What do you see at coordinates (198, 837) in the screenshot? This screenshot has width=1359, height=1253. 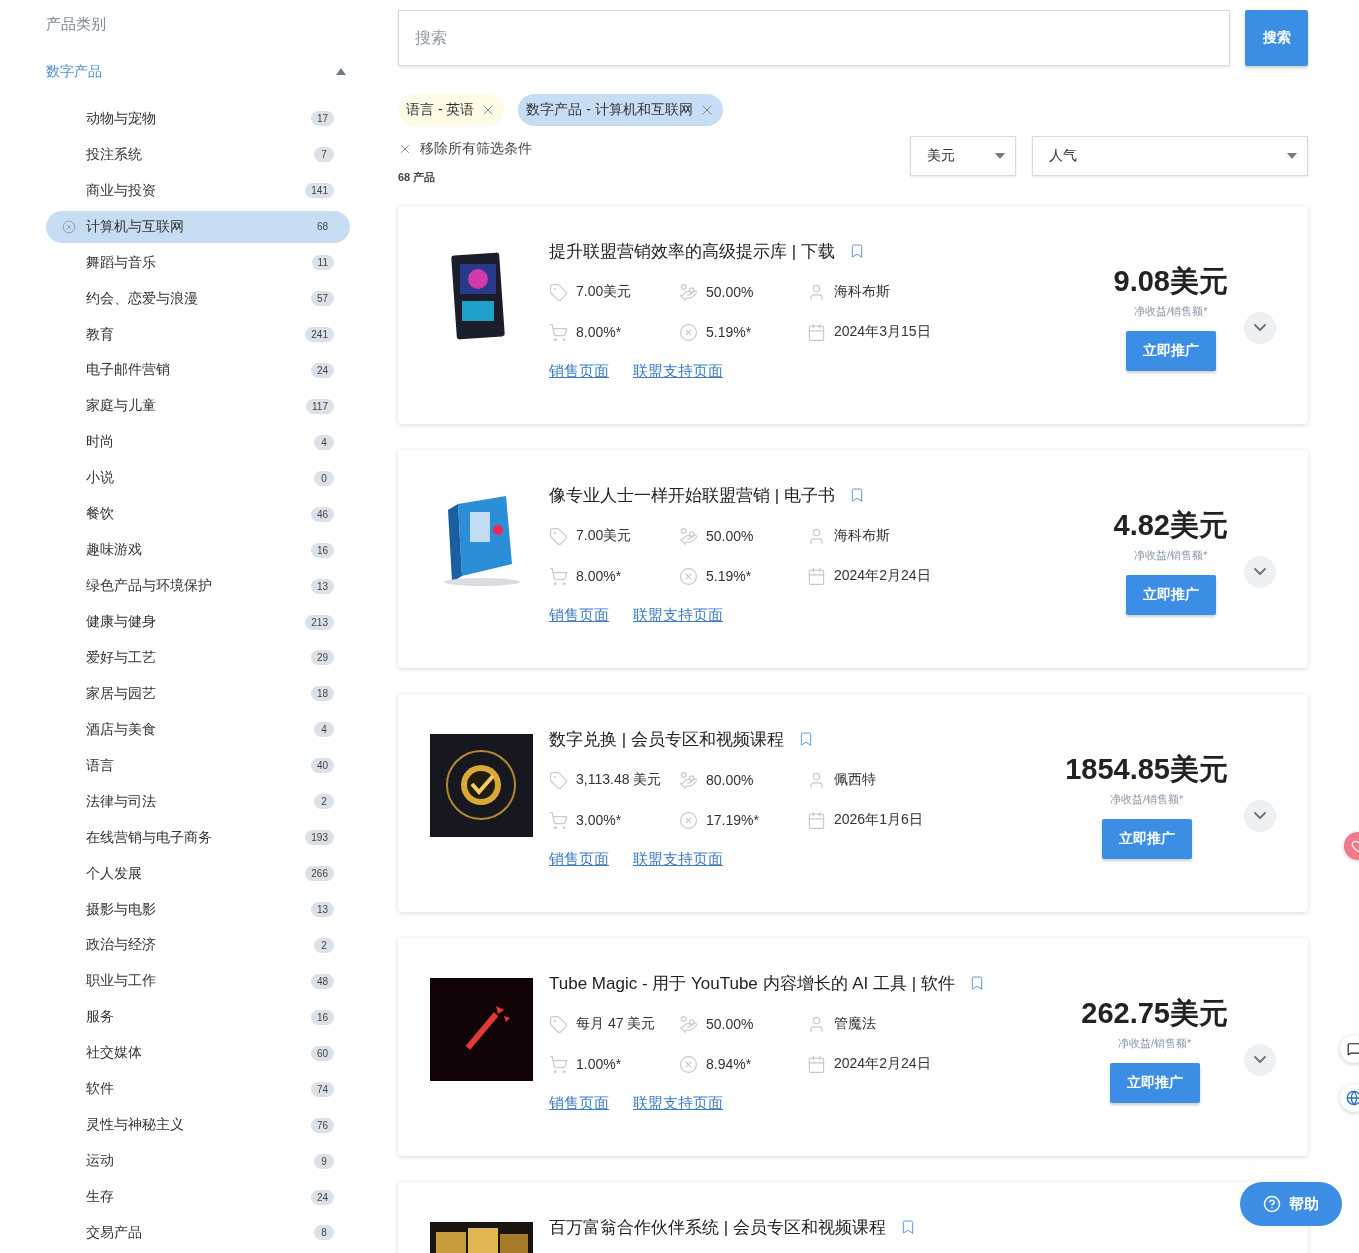 I see `category-item: 在线营销与电子商务 193` at bounding box center [198, 837].